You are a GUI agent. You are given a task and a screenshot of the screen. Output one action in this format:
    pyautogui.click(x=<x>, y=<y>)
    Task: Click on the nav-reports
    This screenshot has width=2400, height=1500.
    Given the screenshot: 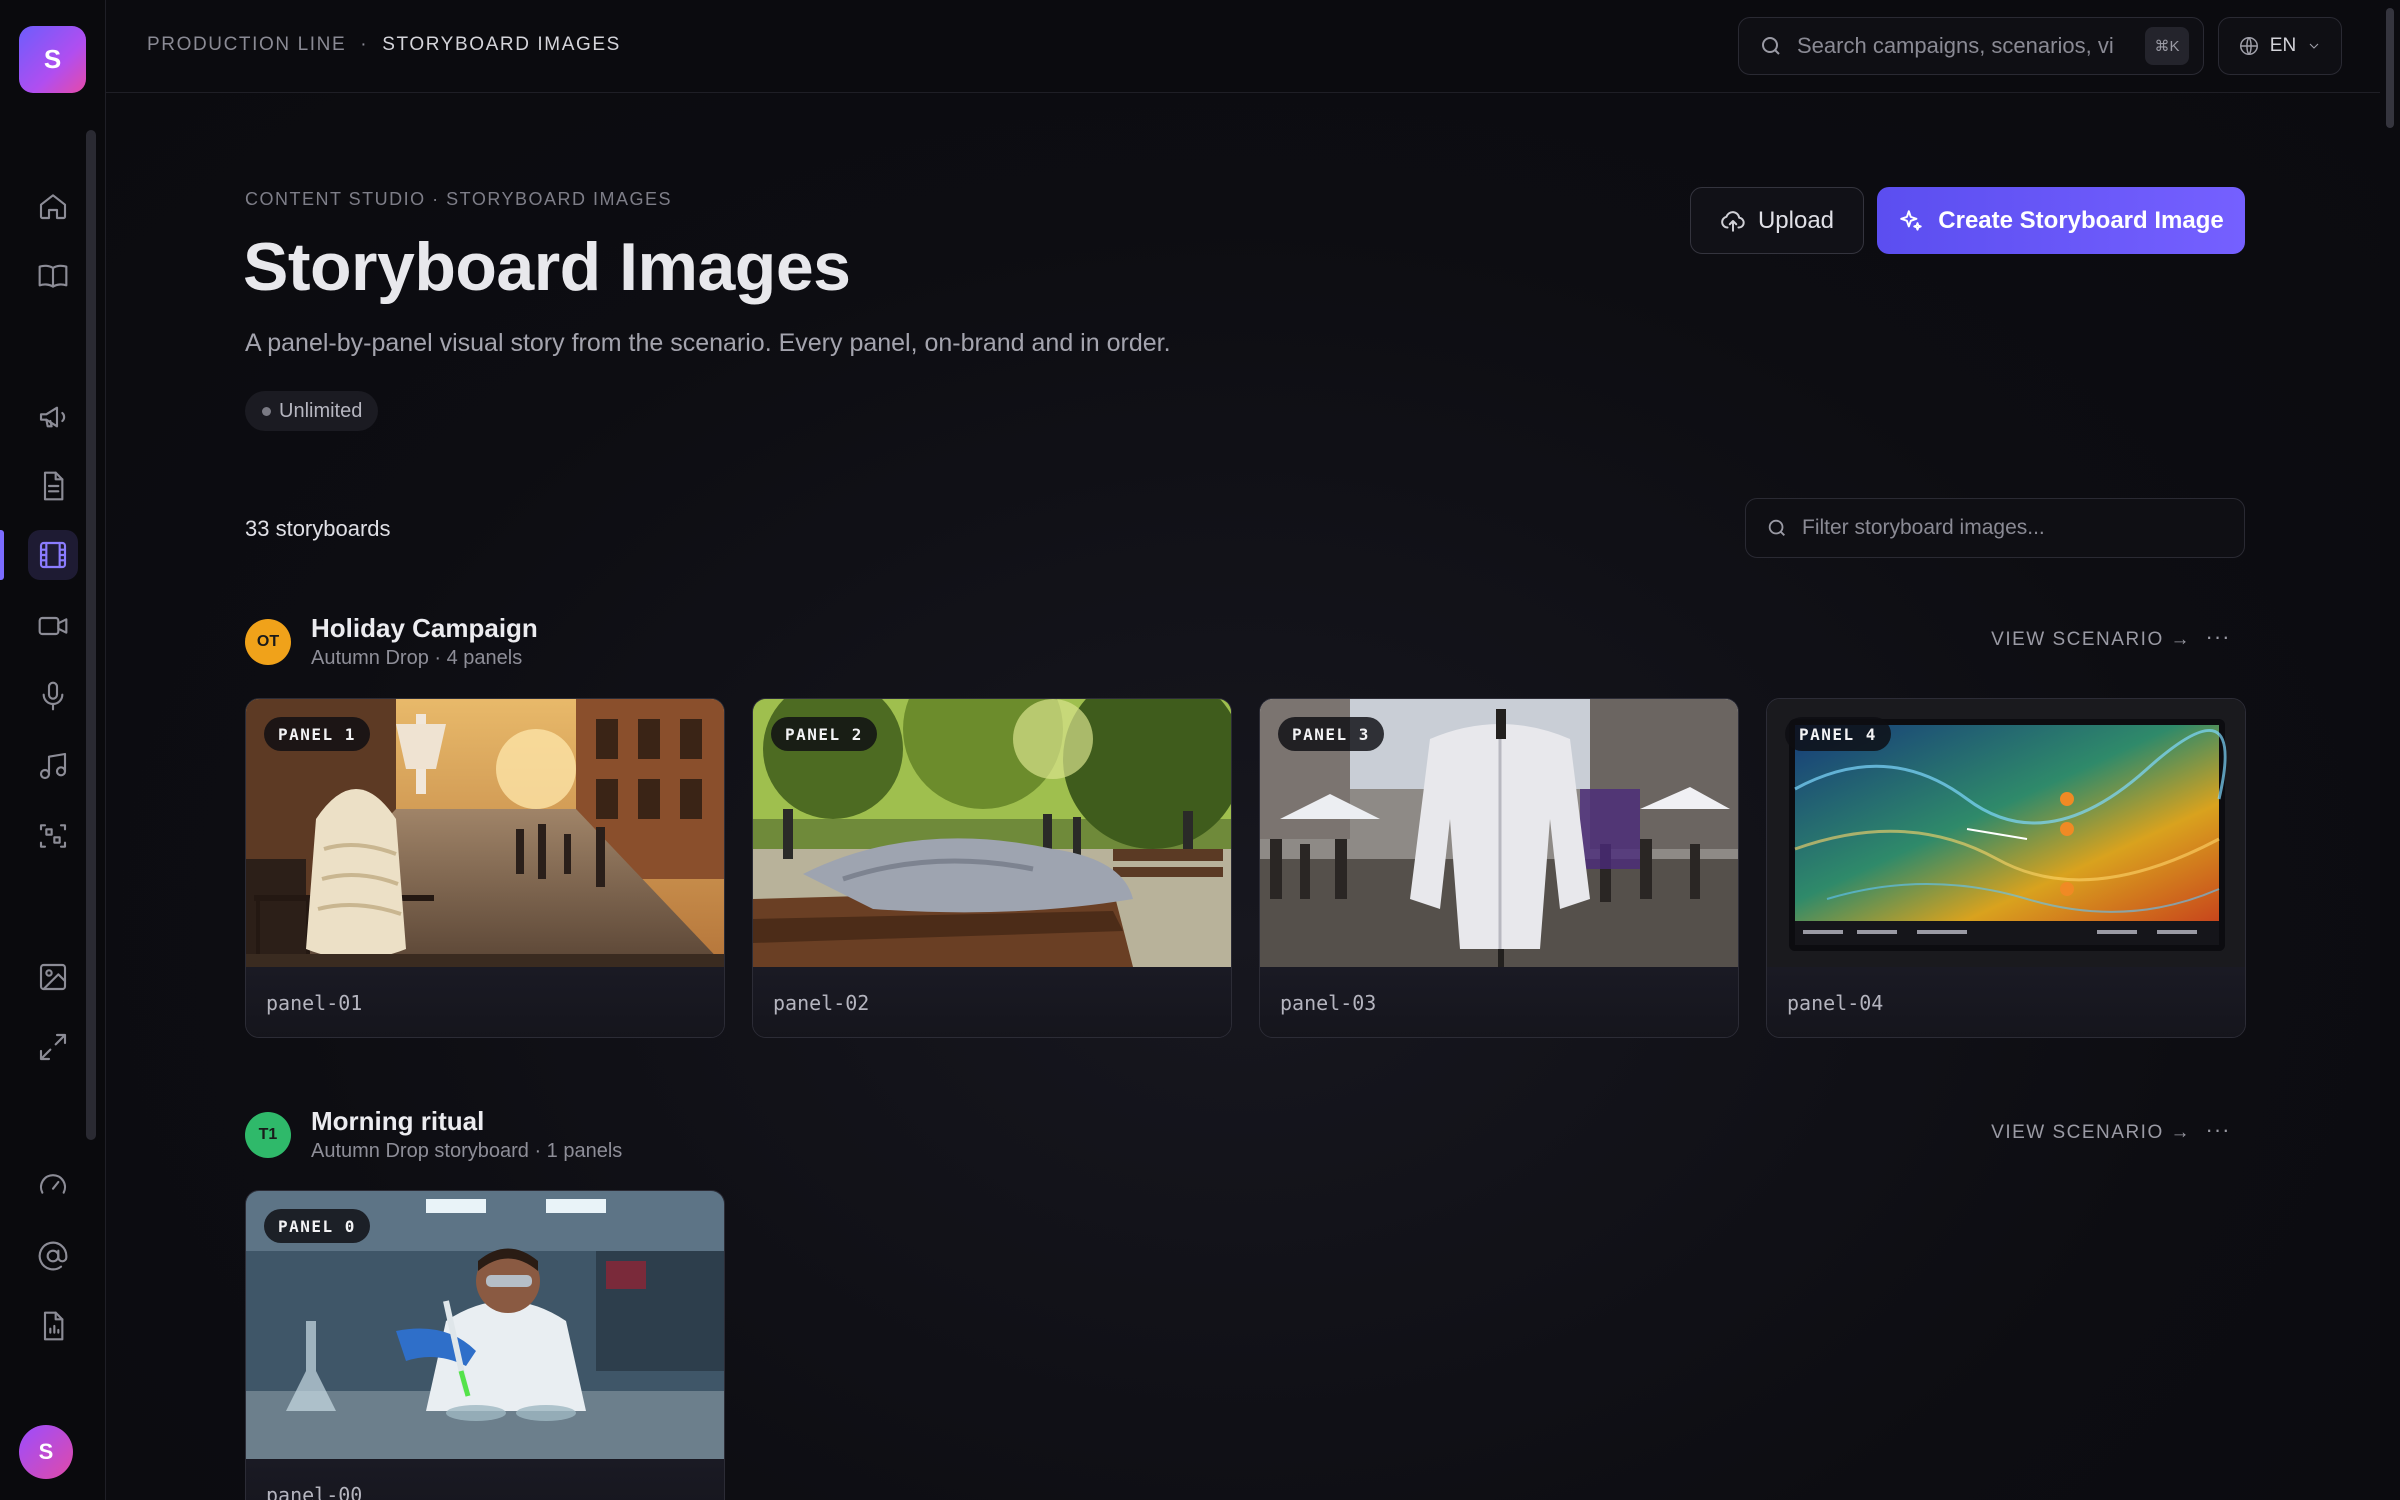 What is the action you would take?
    pyautogui.click(x=53, y=1326)
    